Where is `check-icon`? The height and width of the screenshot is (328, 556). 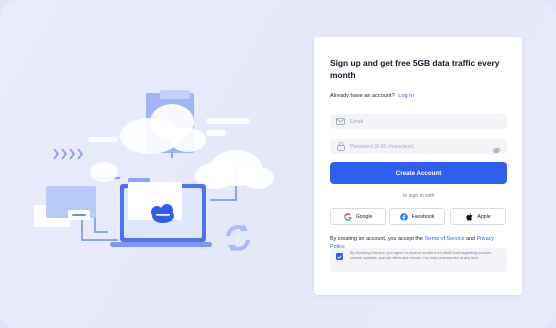 check-icon is located at coordinates (339, 256).